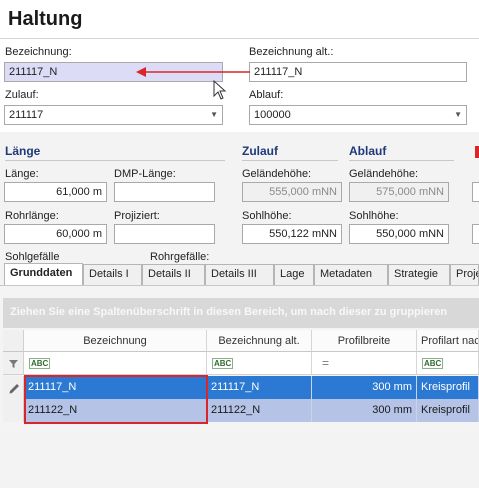 The height and width of the screenshot is (488, 479). I want to click on filter-profilart: ABC, so click(448, 363).